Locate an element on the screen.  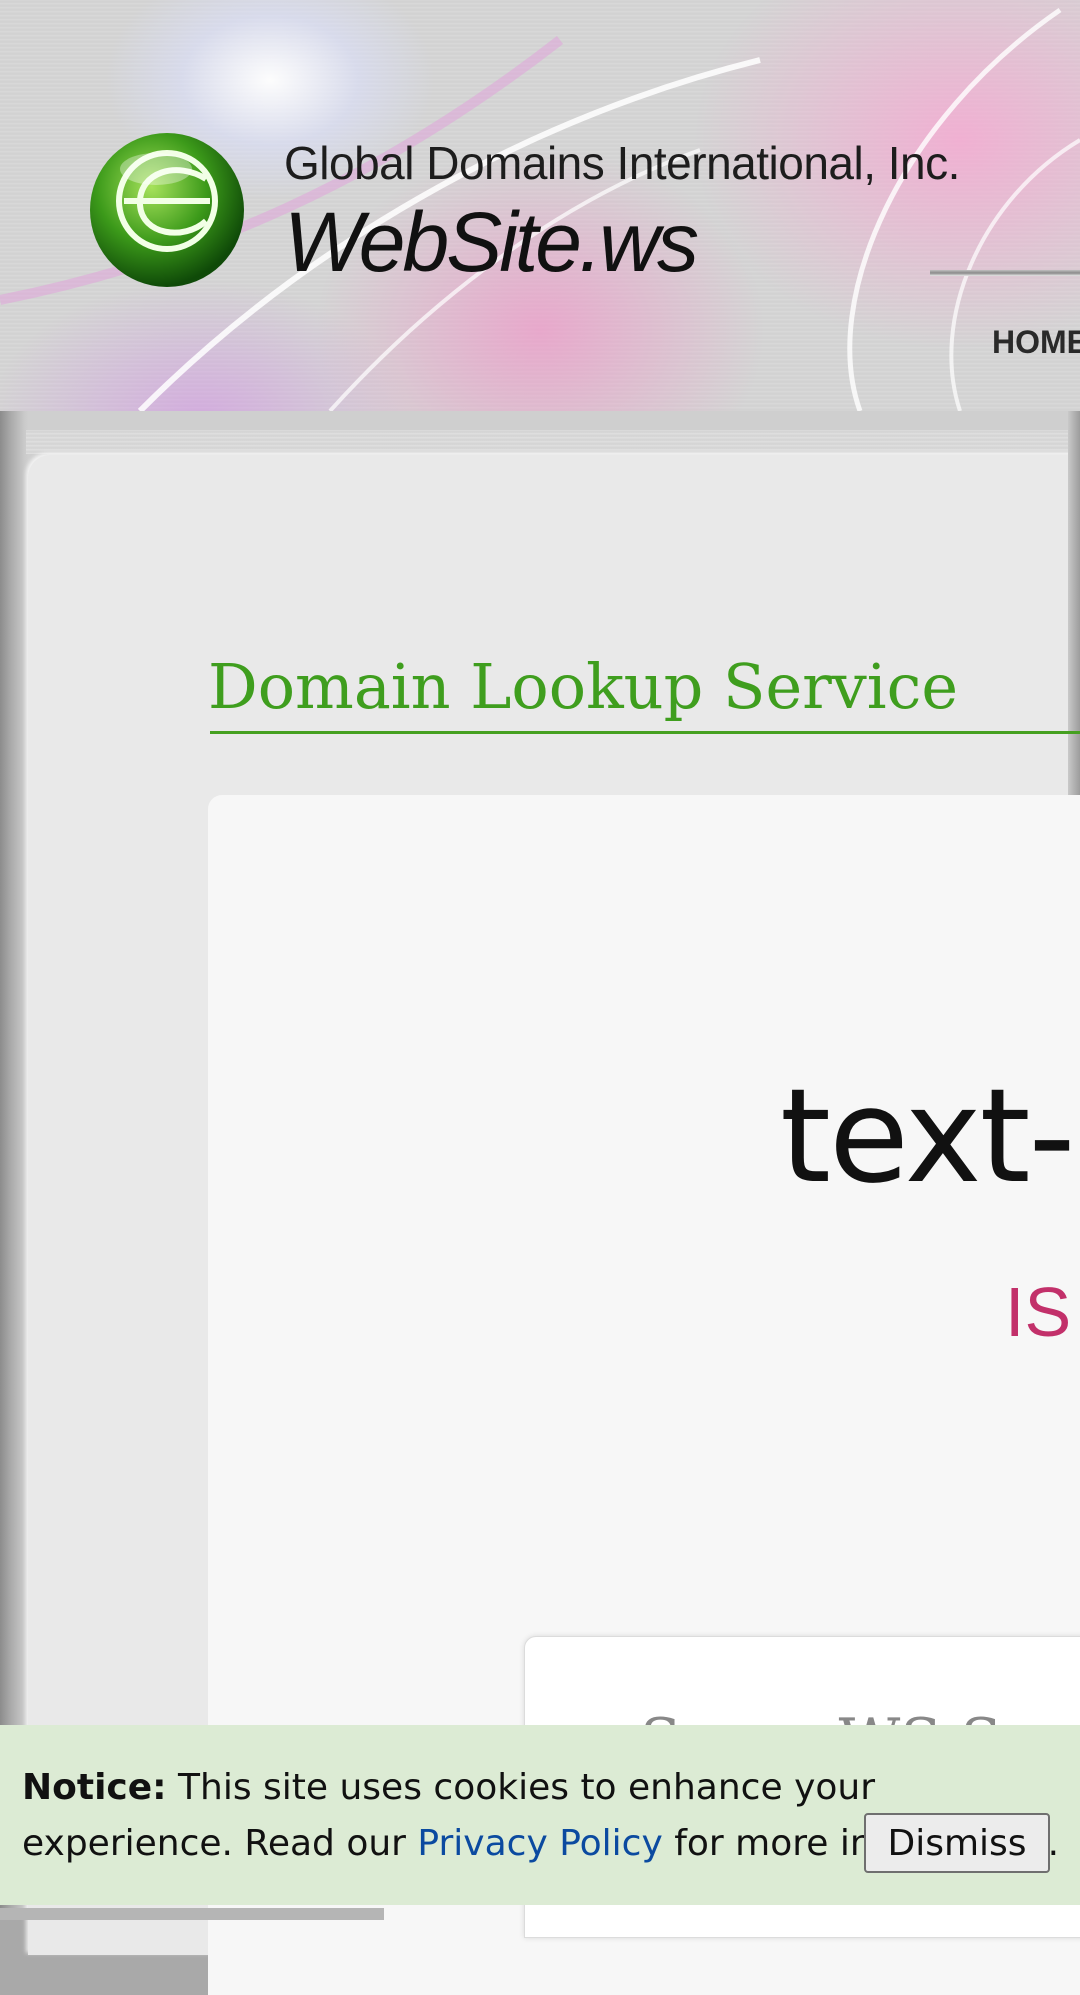
company-name: Global Domains International, Inc. is located at coordinates (622, 163).